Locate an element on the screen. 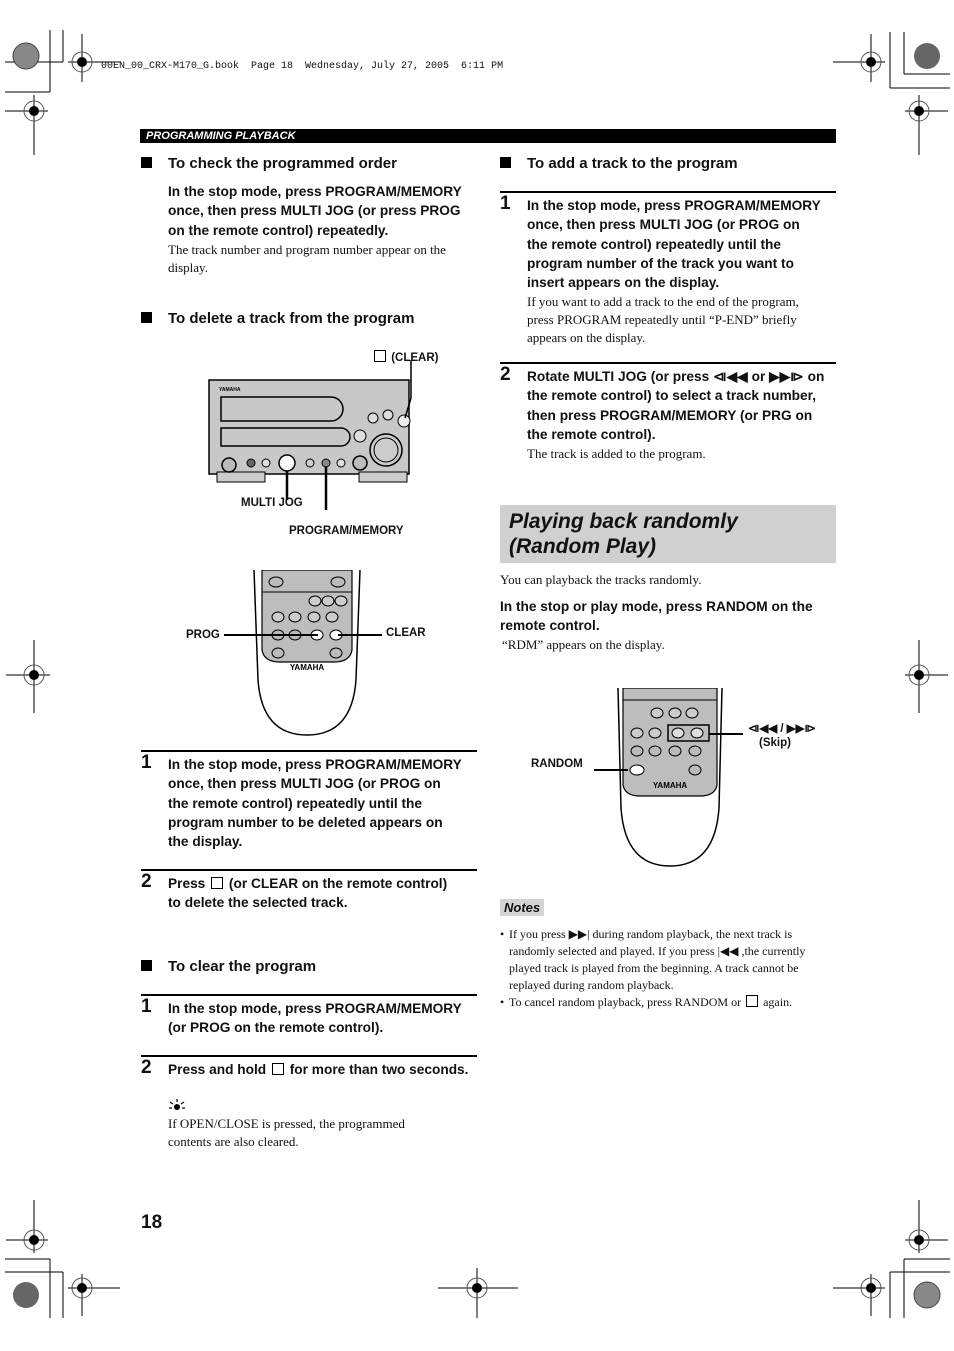 Image resolution: width=954 pixels, height=1351 pixels. lightbulb-tip-icon is located at coordinates (177, 1104).